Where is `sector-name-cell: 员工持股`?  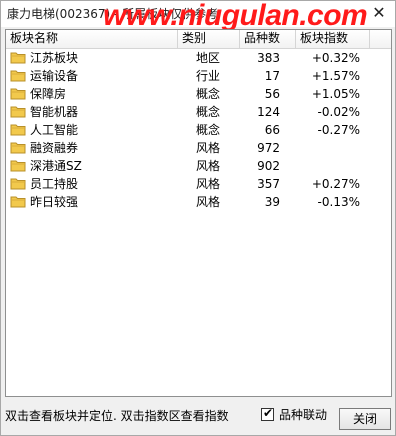
sector-name-cell: 员工持股 is located at coordinates (93, 184).